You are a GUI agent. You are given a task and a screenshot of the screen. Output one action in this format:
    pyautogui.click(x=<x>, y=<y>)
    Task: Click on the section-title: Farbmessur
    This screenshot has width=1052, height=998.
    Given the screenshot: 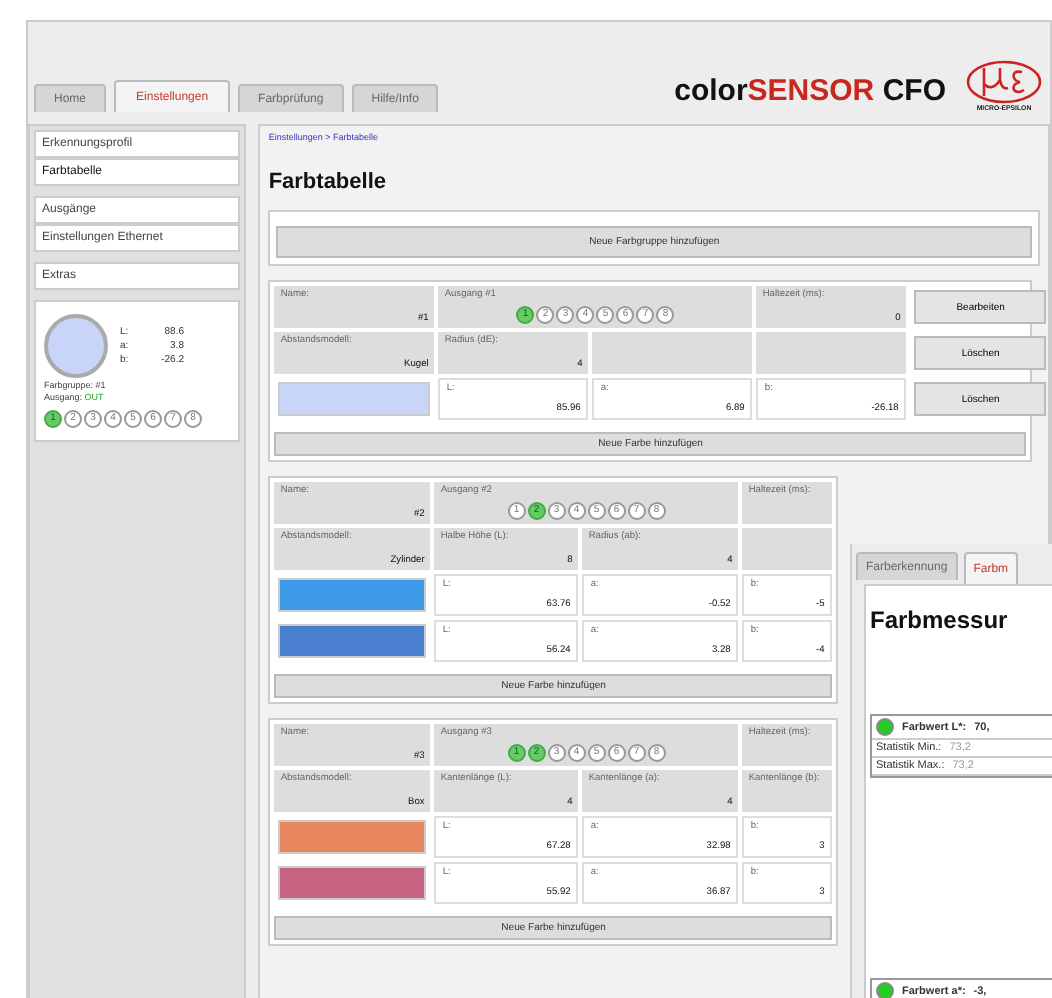 What is the action you would take?
    pyautogui.click(x=940, y=620)
    